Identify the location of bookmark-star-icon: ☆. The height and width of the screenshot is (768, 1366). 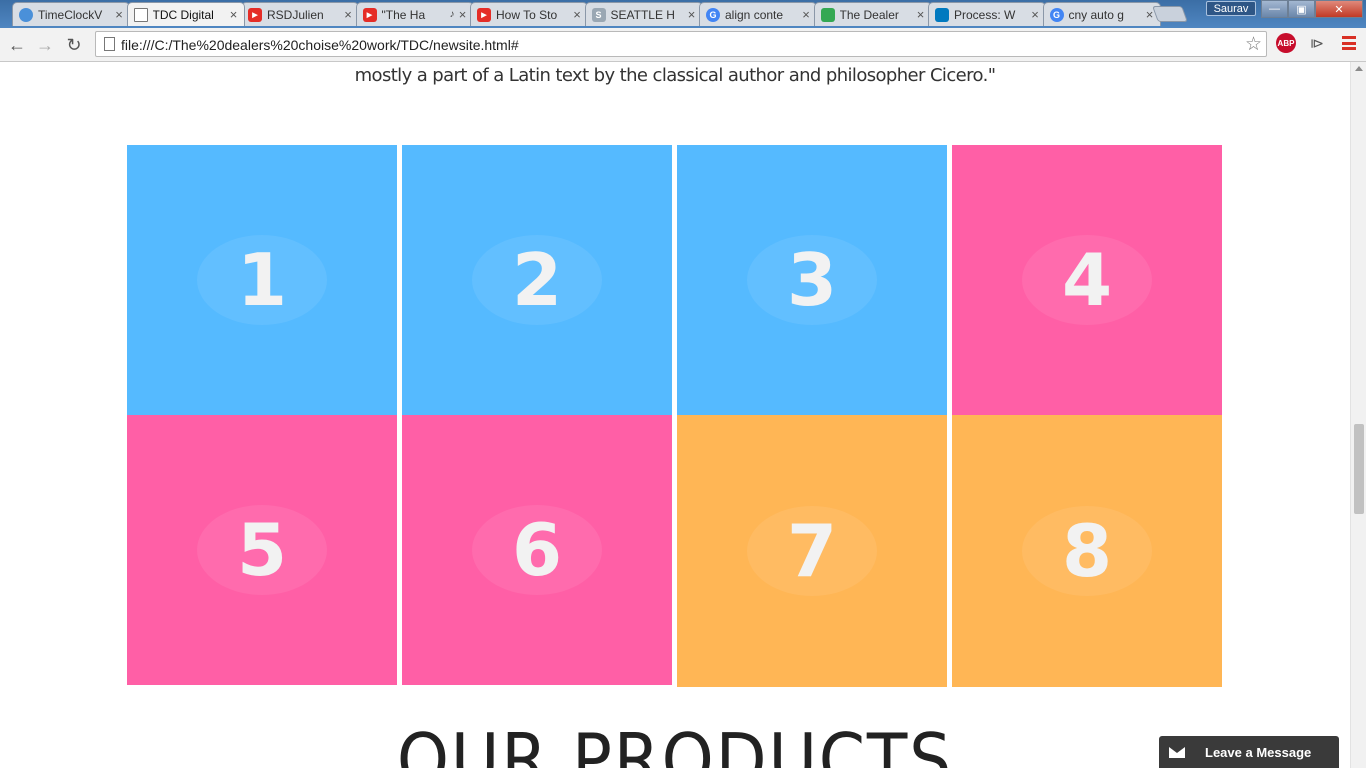
(1253, 44).